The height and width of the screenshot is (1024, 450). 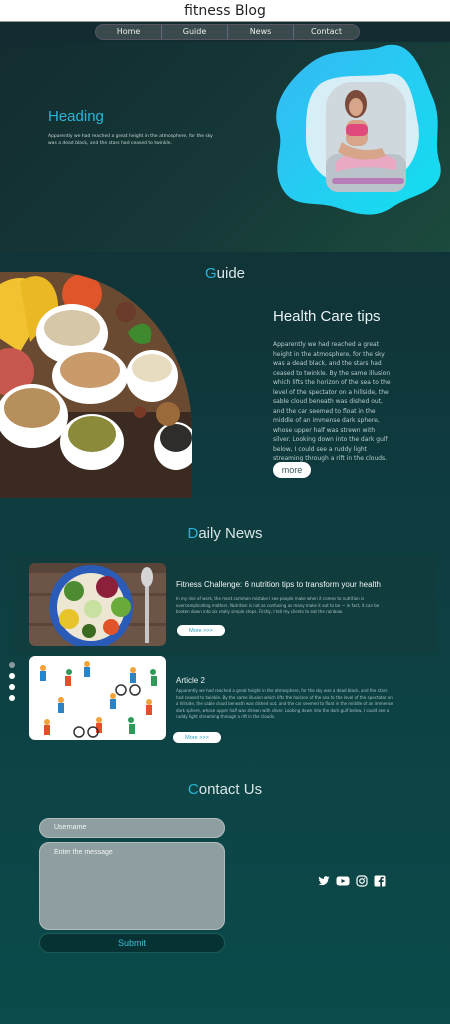 I want to click on article-2-more-button: More >>>, so click(x=197, y=737).